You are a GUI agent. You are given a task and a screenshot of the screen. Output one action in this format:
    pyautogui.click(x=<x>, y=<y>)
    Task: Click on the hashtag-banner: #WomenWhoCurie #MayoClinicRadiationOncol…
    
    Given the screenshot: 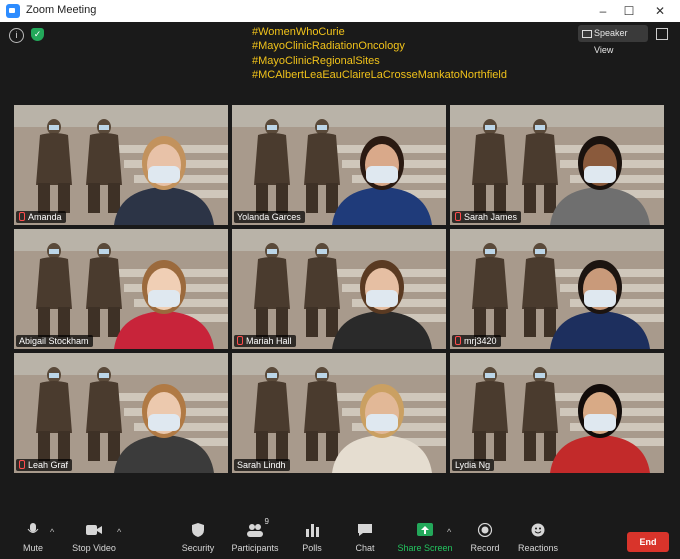 What is the action you would take?
    pyautogui.click(x=379, y=53)
    